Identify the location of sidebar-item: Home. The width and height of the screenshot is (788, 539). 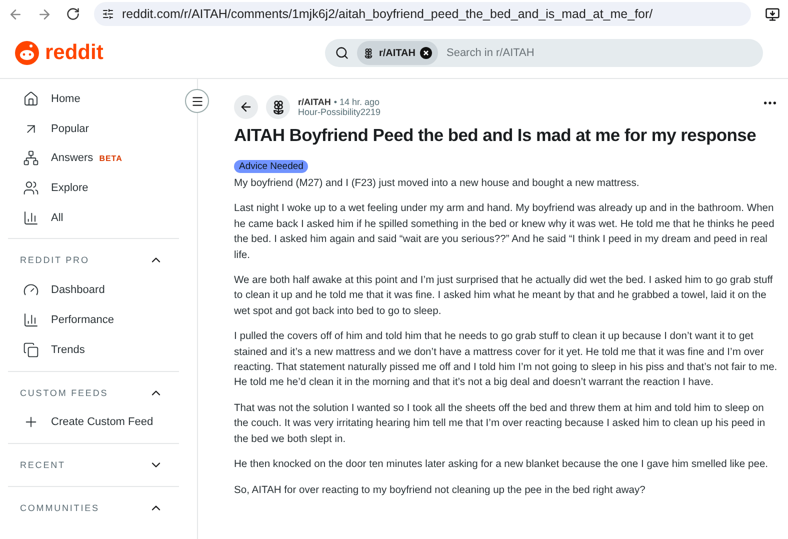
(93, 99).